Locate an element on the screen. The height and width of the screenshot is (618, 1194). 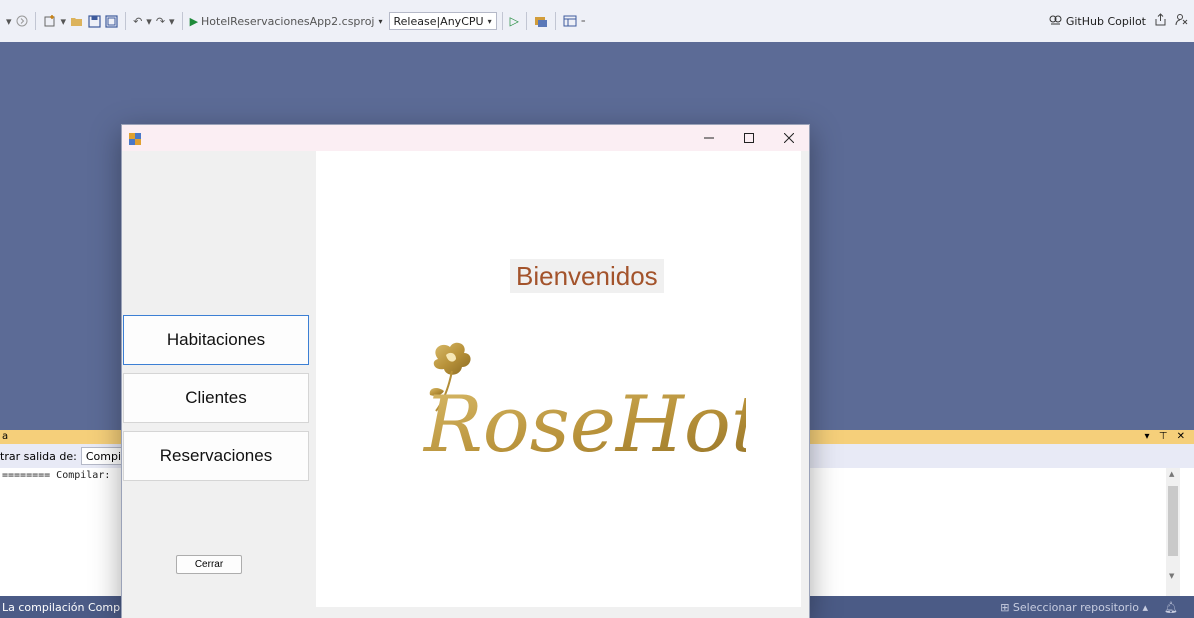
close-icon is located at coordinates (789, 138).